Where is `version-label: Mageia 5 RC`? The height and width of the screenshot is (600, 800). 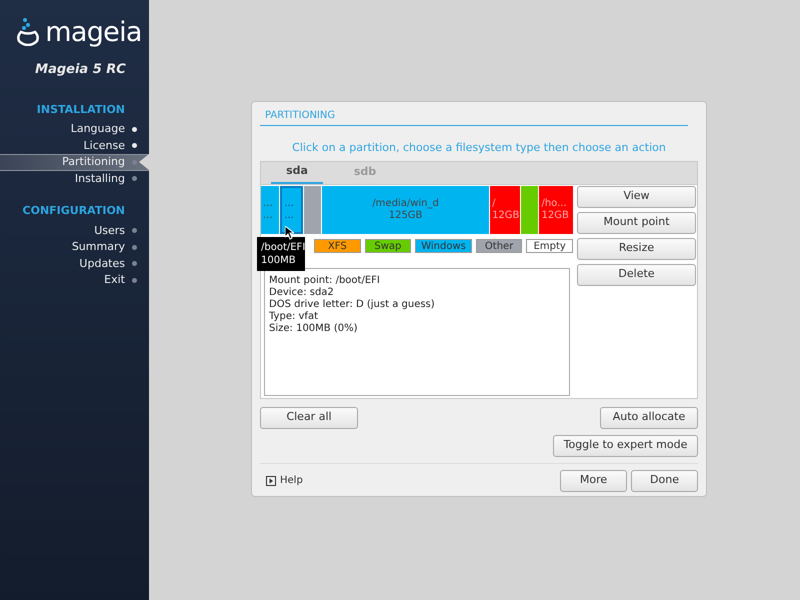 version-label: Mageia 5 RC is located at coordinates (80, 70).